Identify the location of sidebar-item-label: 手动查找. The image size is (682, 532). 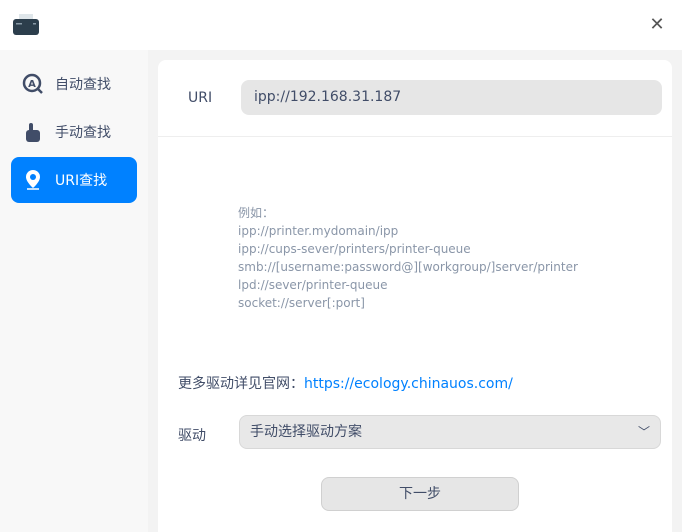
(83, 133).